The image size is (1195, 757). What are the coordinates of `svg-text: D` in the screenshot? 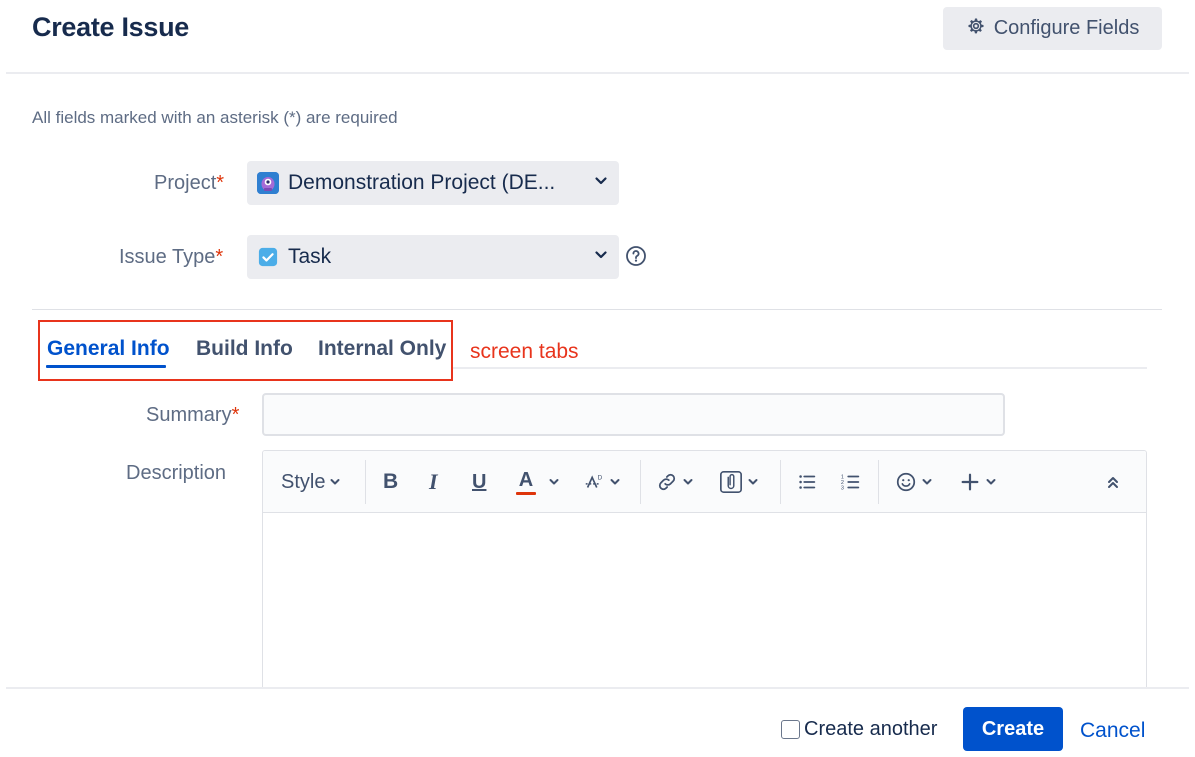 It's located at (600, 477).